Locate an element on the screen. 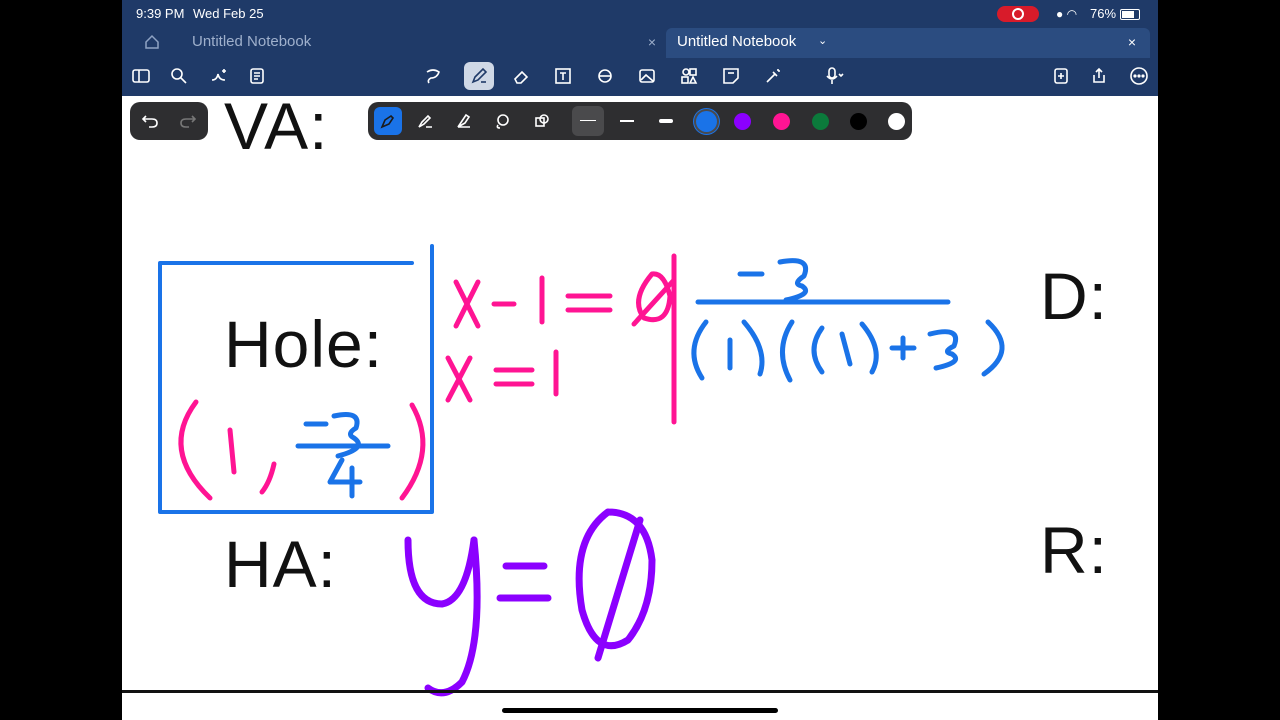 Image resolution: width=1280 pixels, height=720 pixels. hole-fraction-ink is located at coordinates (343, 455).